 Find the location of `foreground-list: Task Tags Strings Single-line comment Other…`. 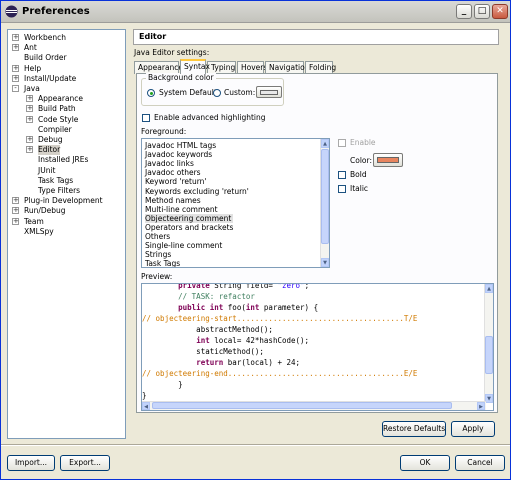

foreground-list: Task Tags Strings Single-line comment Other… is located at coordinates (235, 203).